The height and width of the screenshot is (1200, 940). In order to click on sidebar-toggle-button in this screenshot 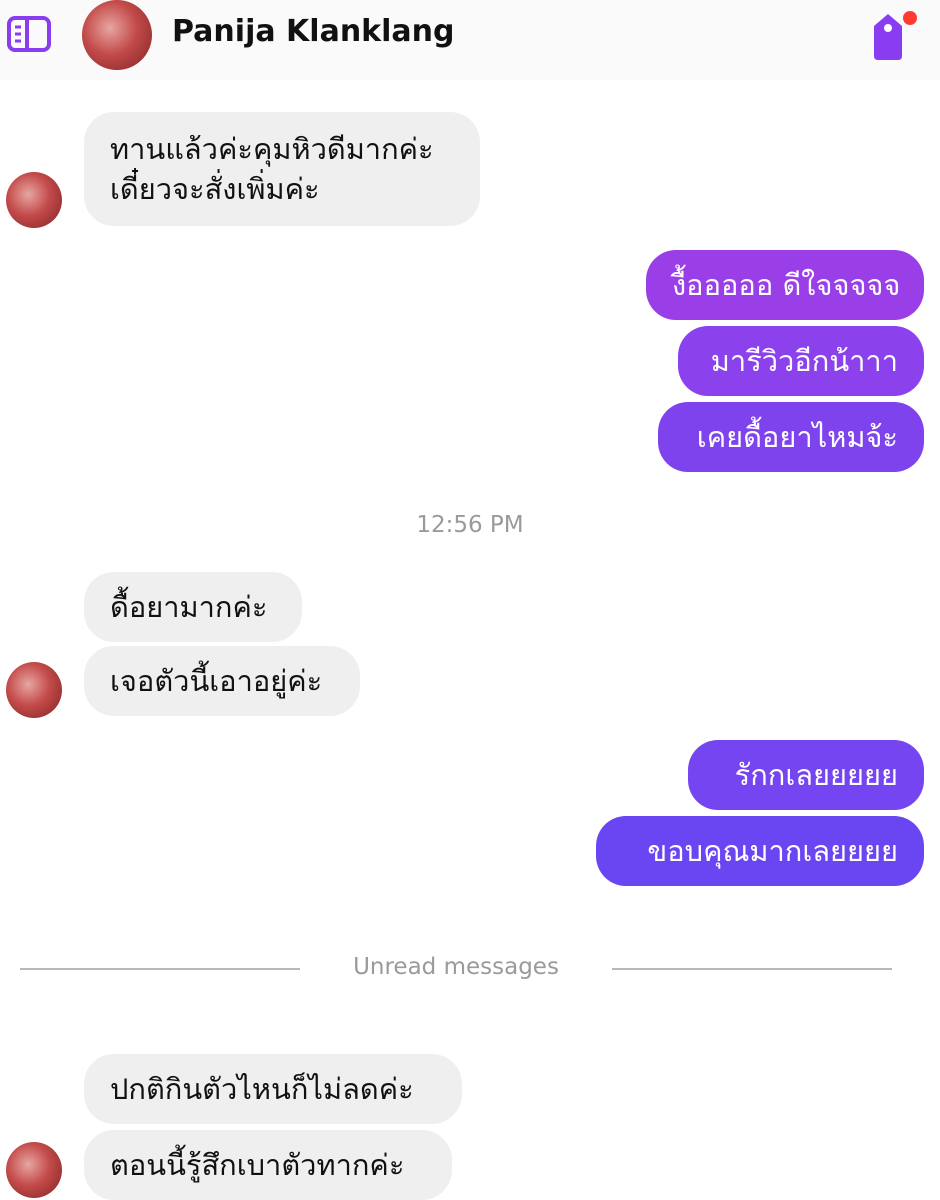, I will do `click(29, 34)`.